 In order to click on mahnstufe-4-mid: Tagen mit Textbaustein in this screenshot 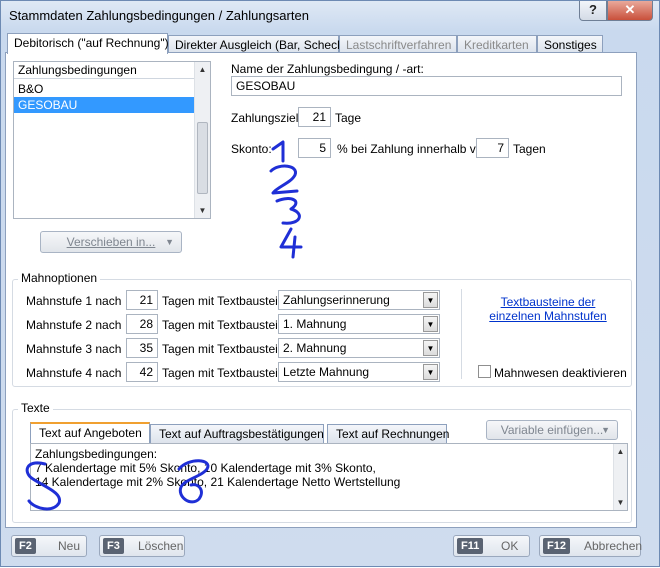, I will do `click(223, 373)`.